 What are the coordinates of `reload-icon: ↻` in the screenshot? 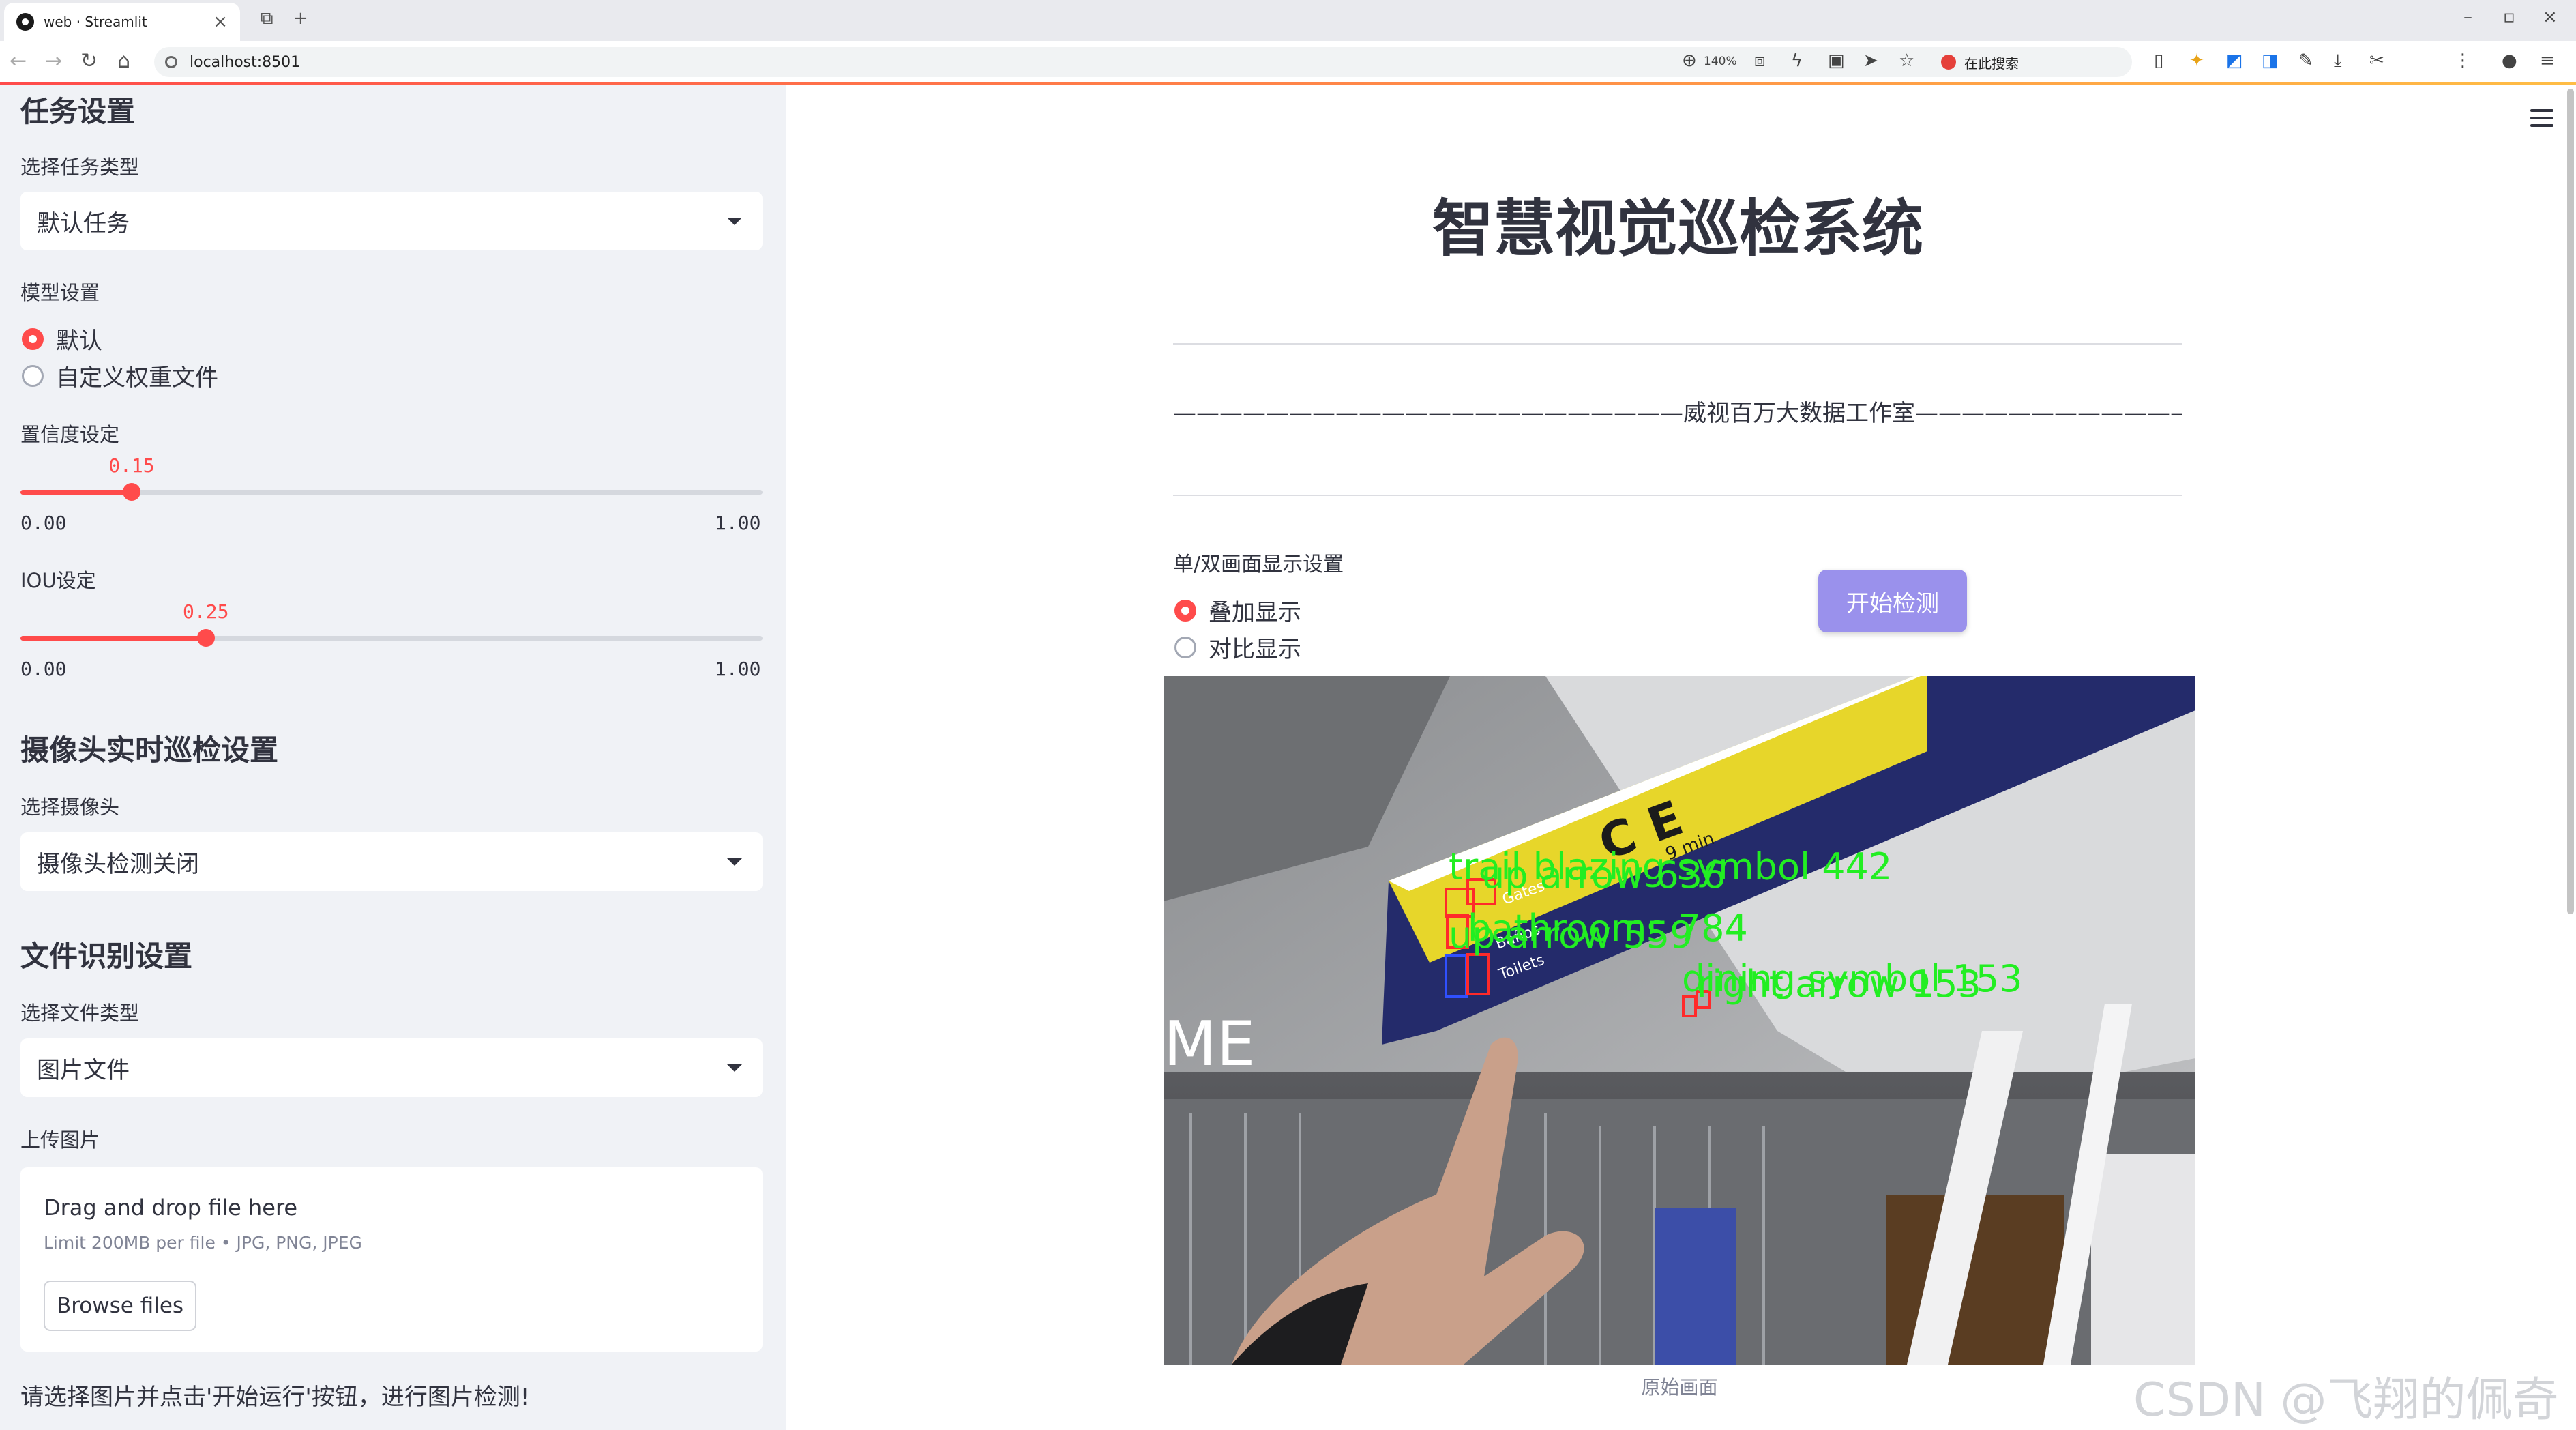 It's located at (89, 61).